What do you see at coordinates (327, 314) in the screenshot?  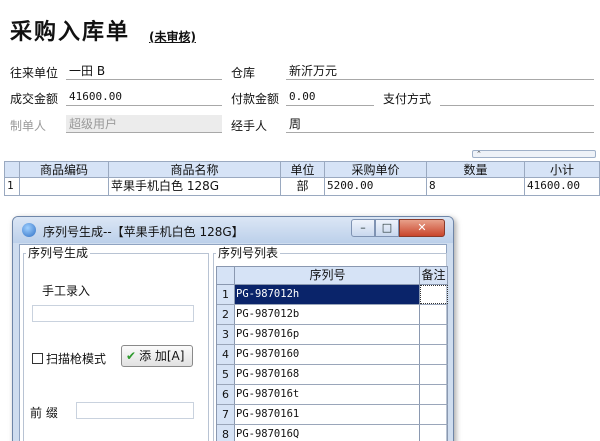 I see `serial-number-cell: PG-987012b` at bounding box center [327, 314].